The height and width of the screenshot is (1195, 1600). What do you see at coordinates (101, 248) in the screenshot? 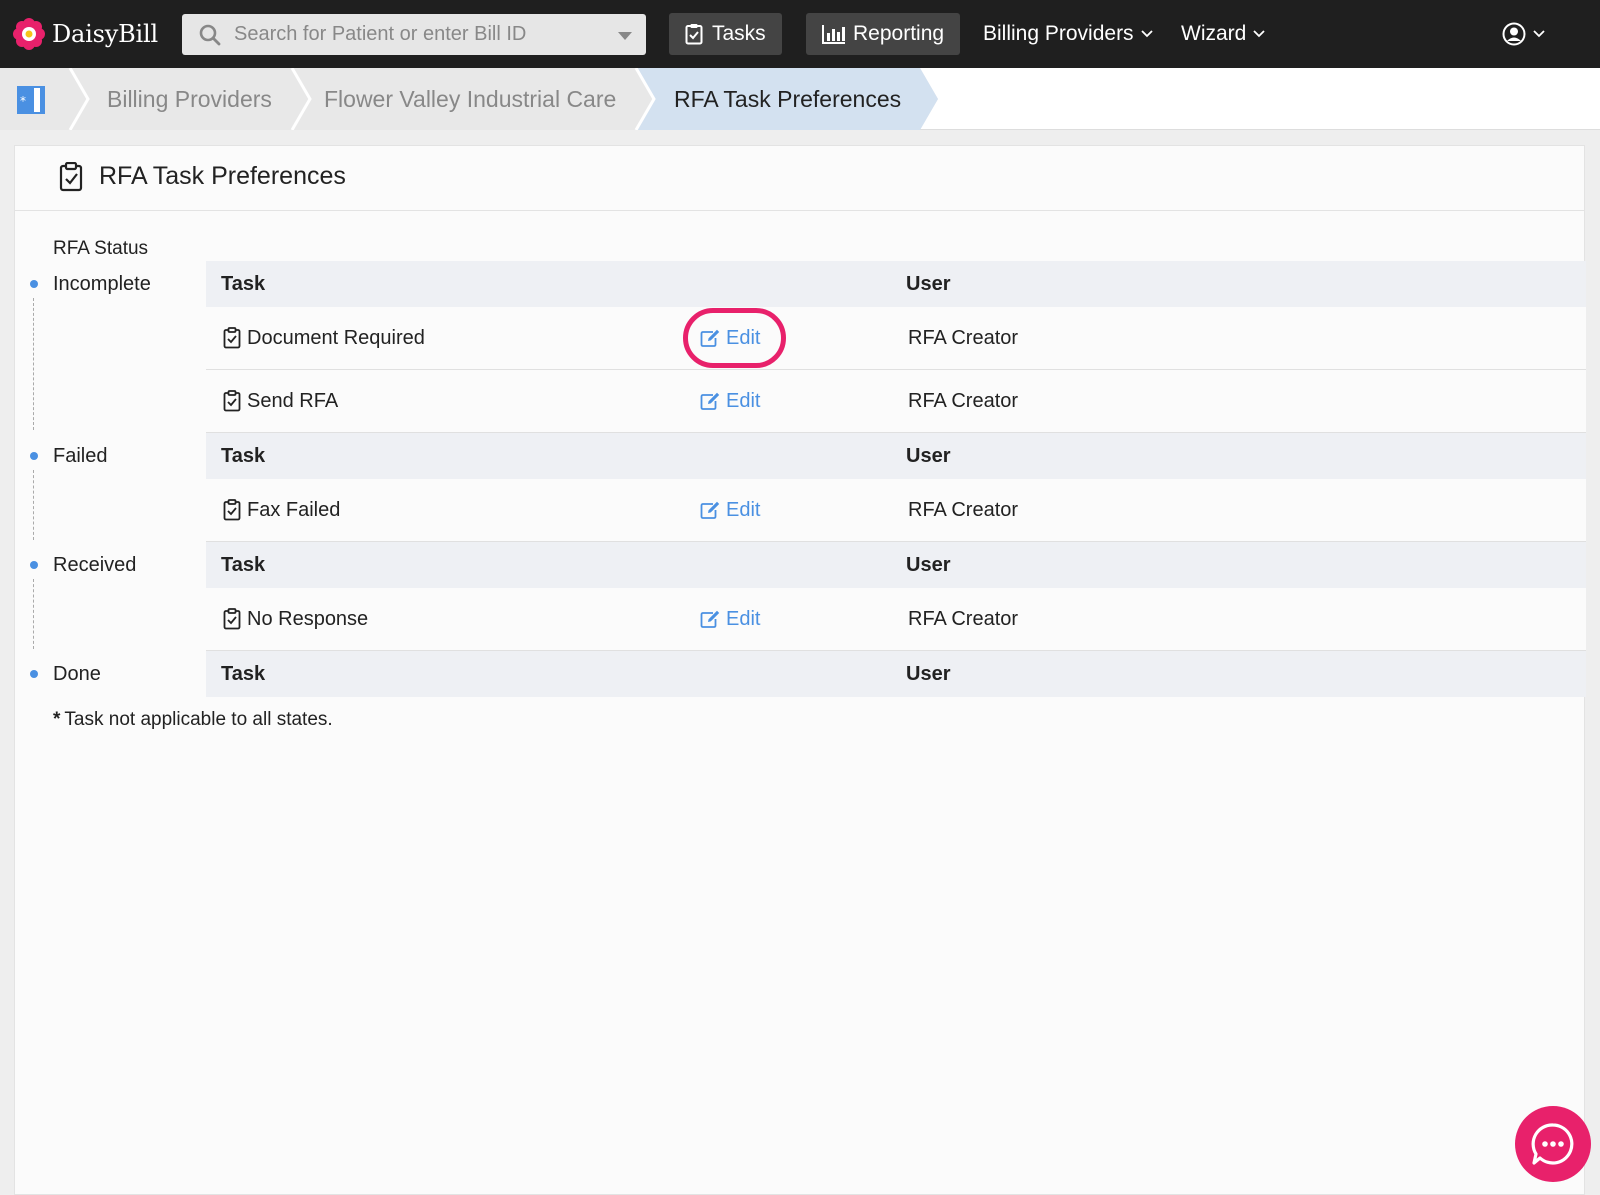
I see `rfa-status-label: RFA Status` at bounding box center [101, 248].